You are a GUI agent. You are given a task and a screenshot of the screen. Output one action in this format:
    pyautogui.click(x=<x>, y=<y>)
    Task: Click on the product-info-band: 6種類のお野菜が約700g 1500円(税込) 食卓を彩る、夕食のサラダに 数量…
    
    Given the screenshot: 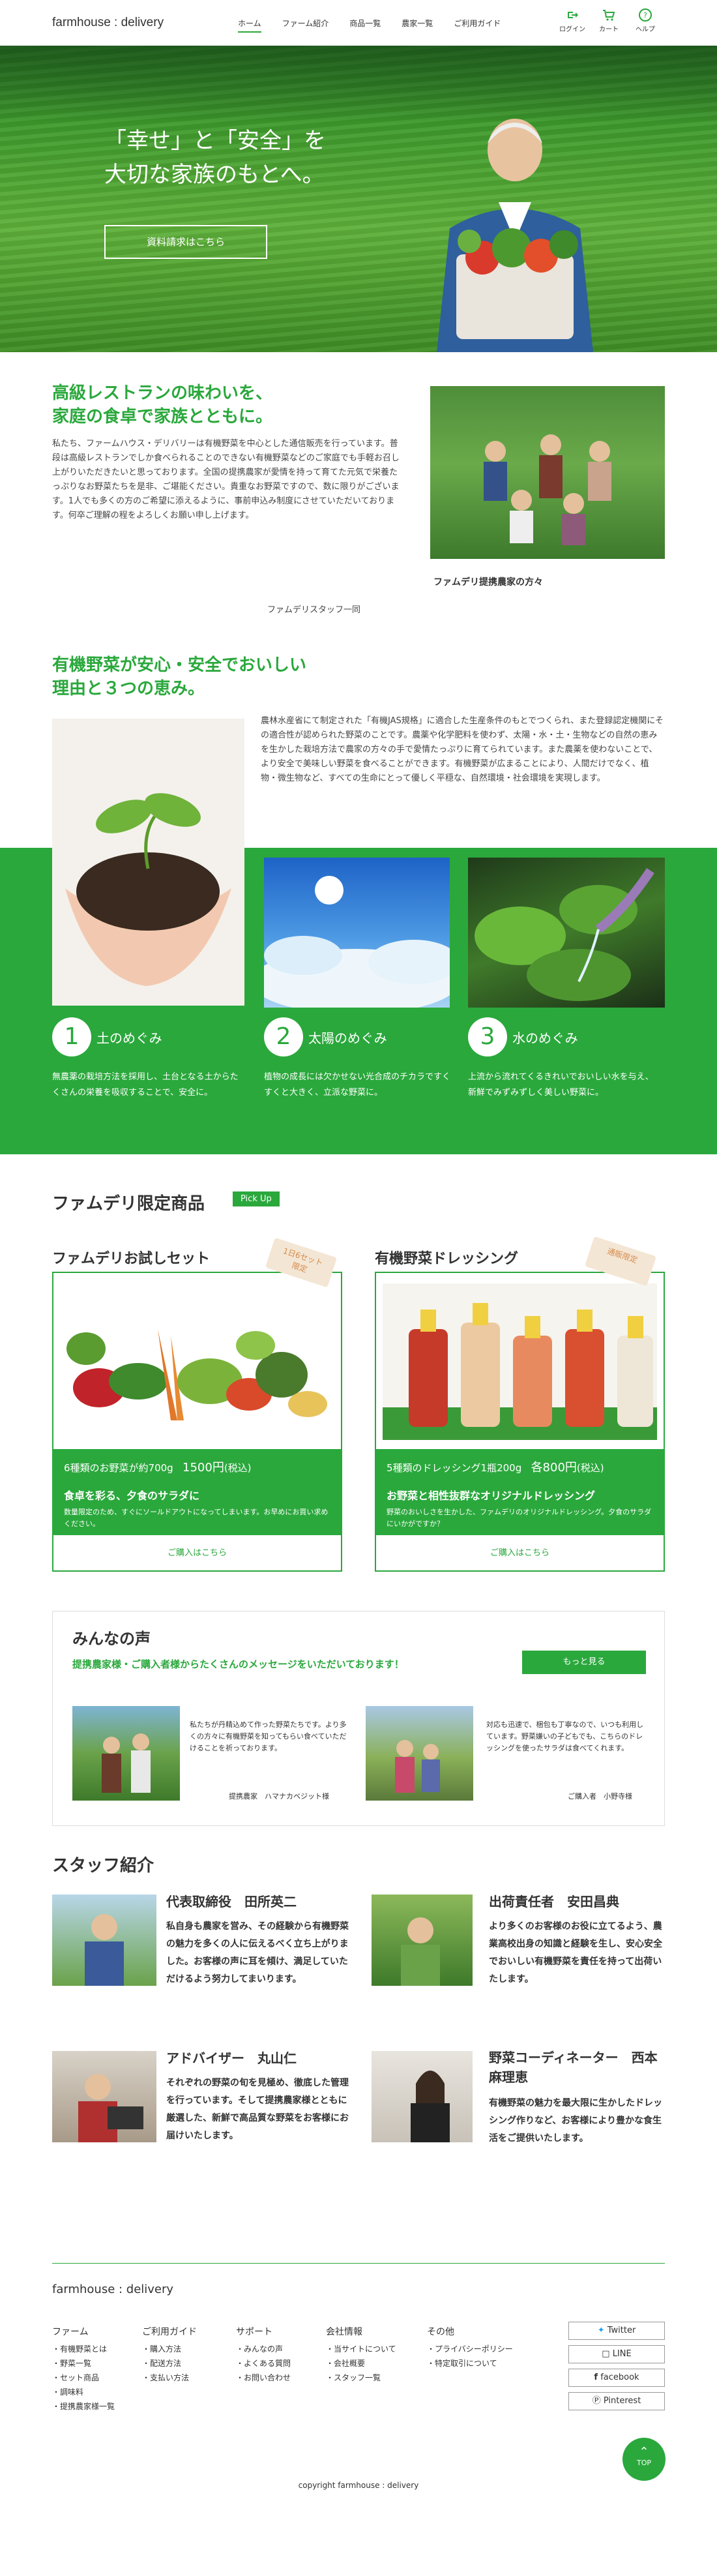 What is the action you would take?
    pyautogui.click(x=197, y=1492)
    